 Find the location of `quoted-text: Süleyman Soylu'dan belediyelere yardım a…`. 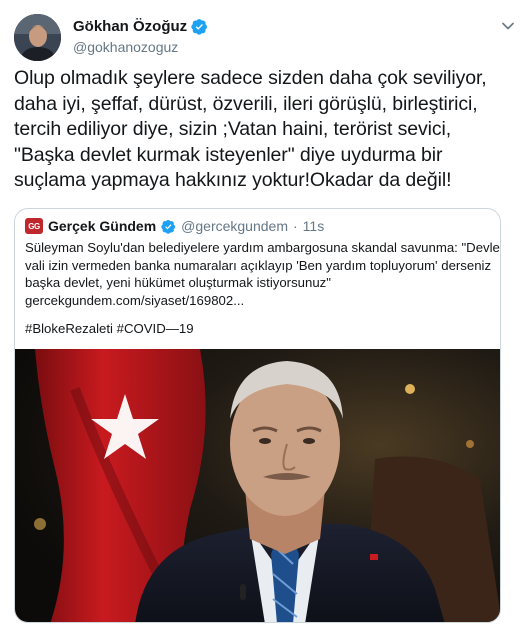

quoted-text: Süleyman Soylu'dan belediyelere yardım a… is located at coordinates (263, 274).